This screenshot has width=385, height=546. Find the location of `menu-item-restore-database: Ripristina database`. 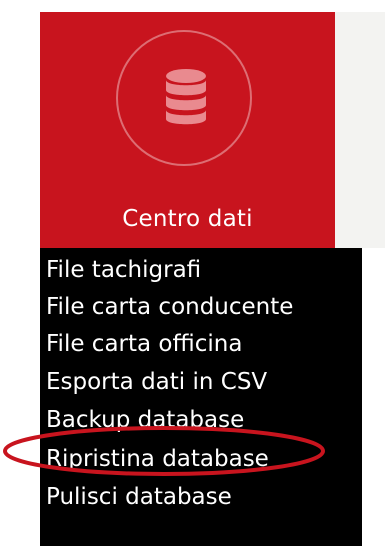

menu-item-restore-database: Ripristina database is located at coordinates (201, 459).